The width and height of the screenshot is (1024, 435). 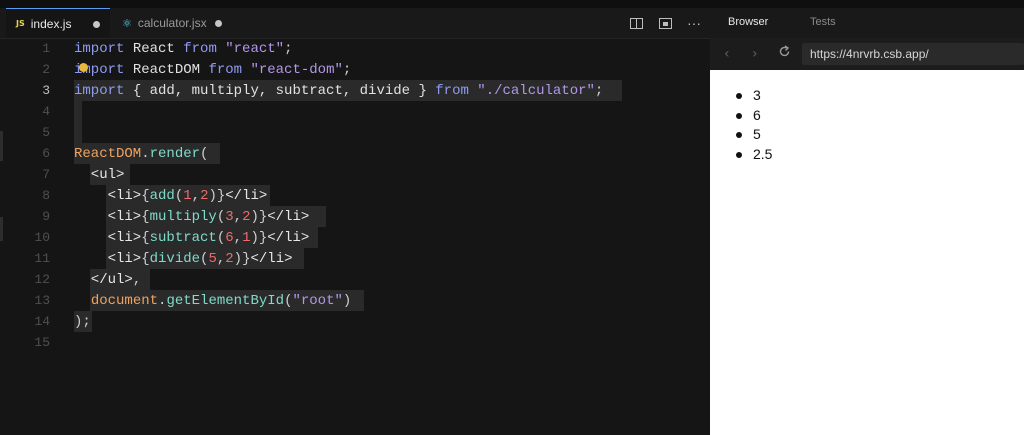 What do you see at coordinates (82, 322) in the screenshot?
I see `code-line-14: );` at bounding box center [82, 322].